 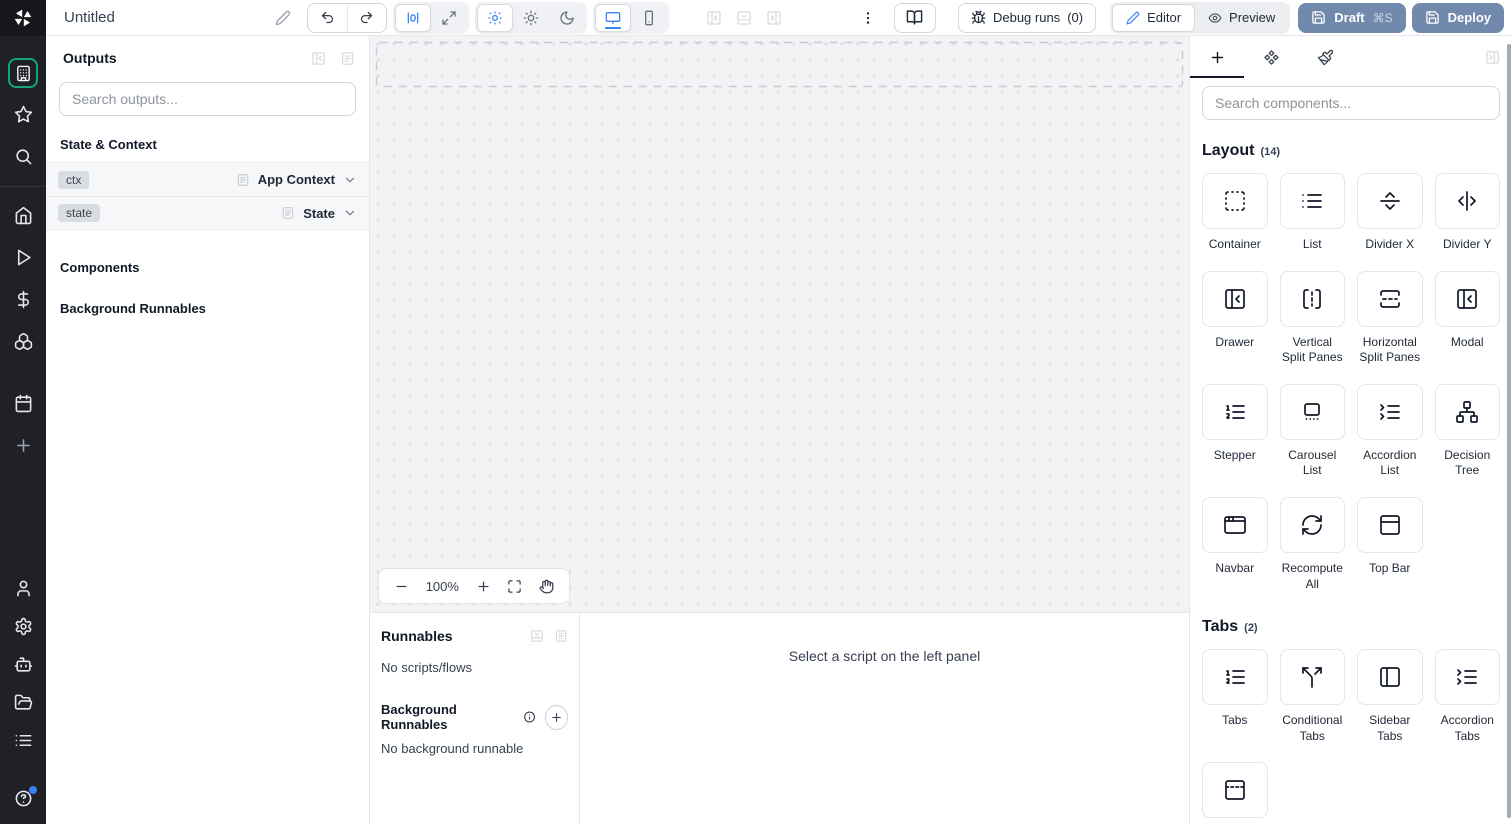 What do you see at coordinates (23, 664) in the screenshot?
I see `workers-button` at bounding box center [23, 664].